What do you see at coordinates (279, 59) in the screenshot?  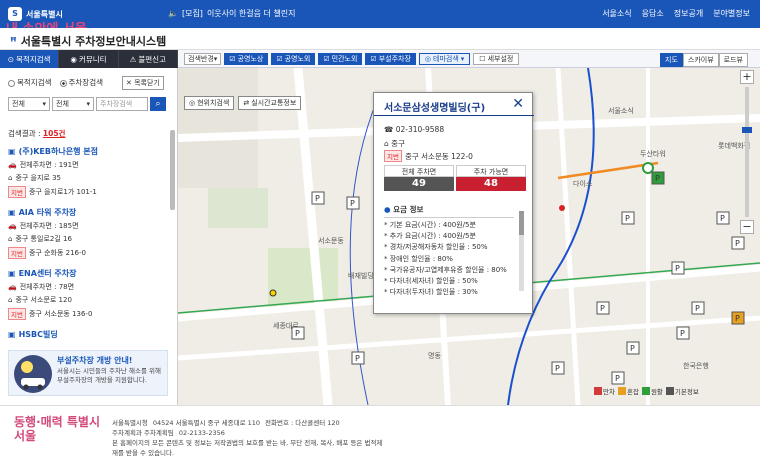 I see `checkbox-icon: ☑` at bounding box center [279, 59].